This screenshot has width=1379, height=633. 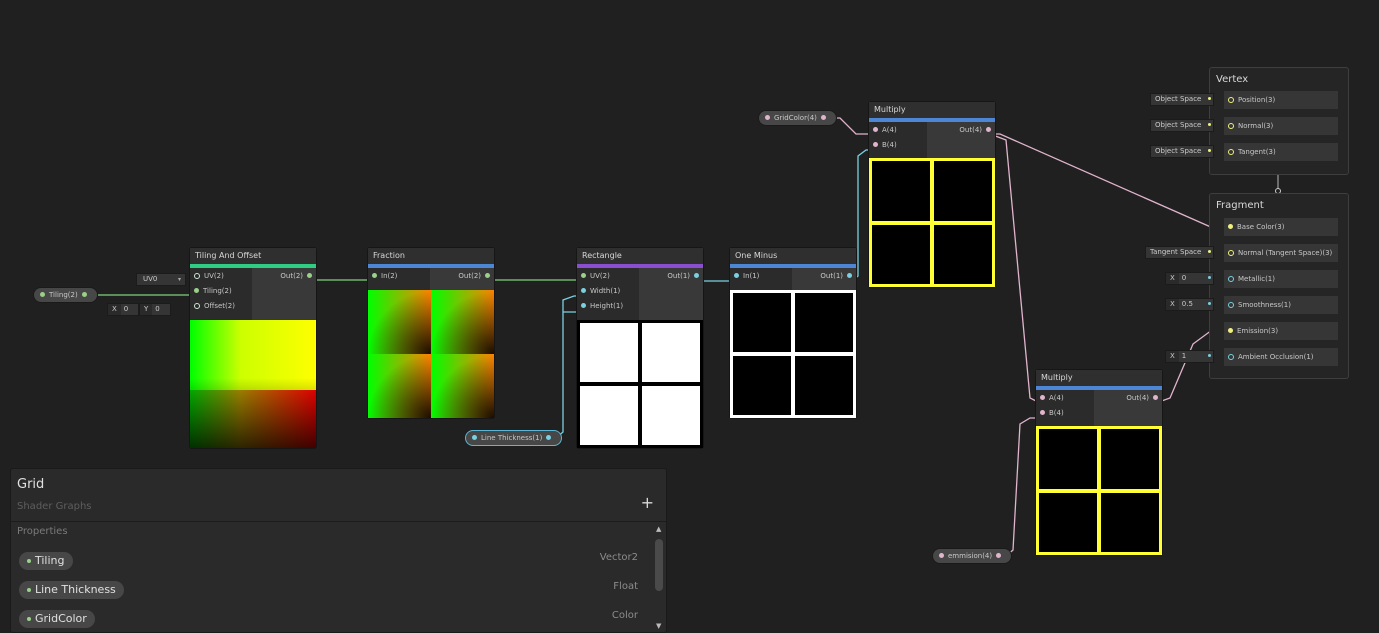 What do you see at coordinates (146, 309) in the screenshot?
I see `offset-y-label: Y` at bounding box center [146, 309].